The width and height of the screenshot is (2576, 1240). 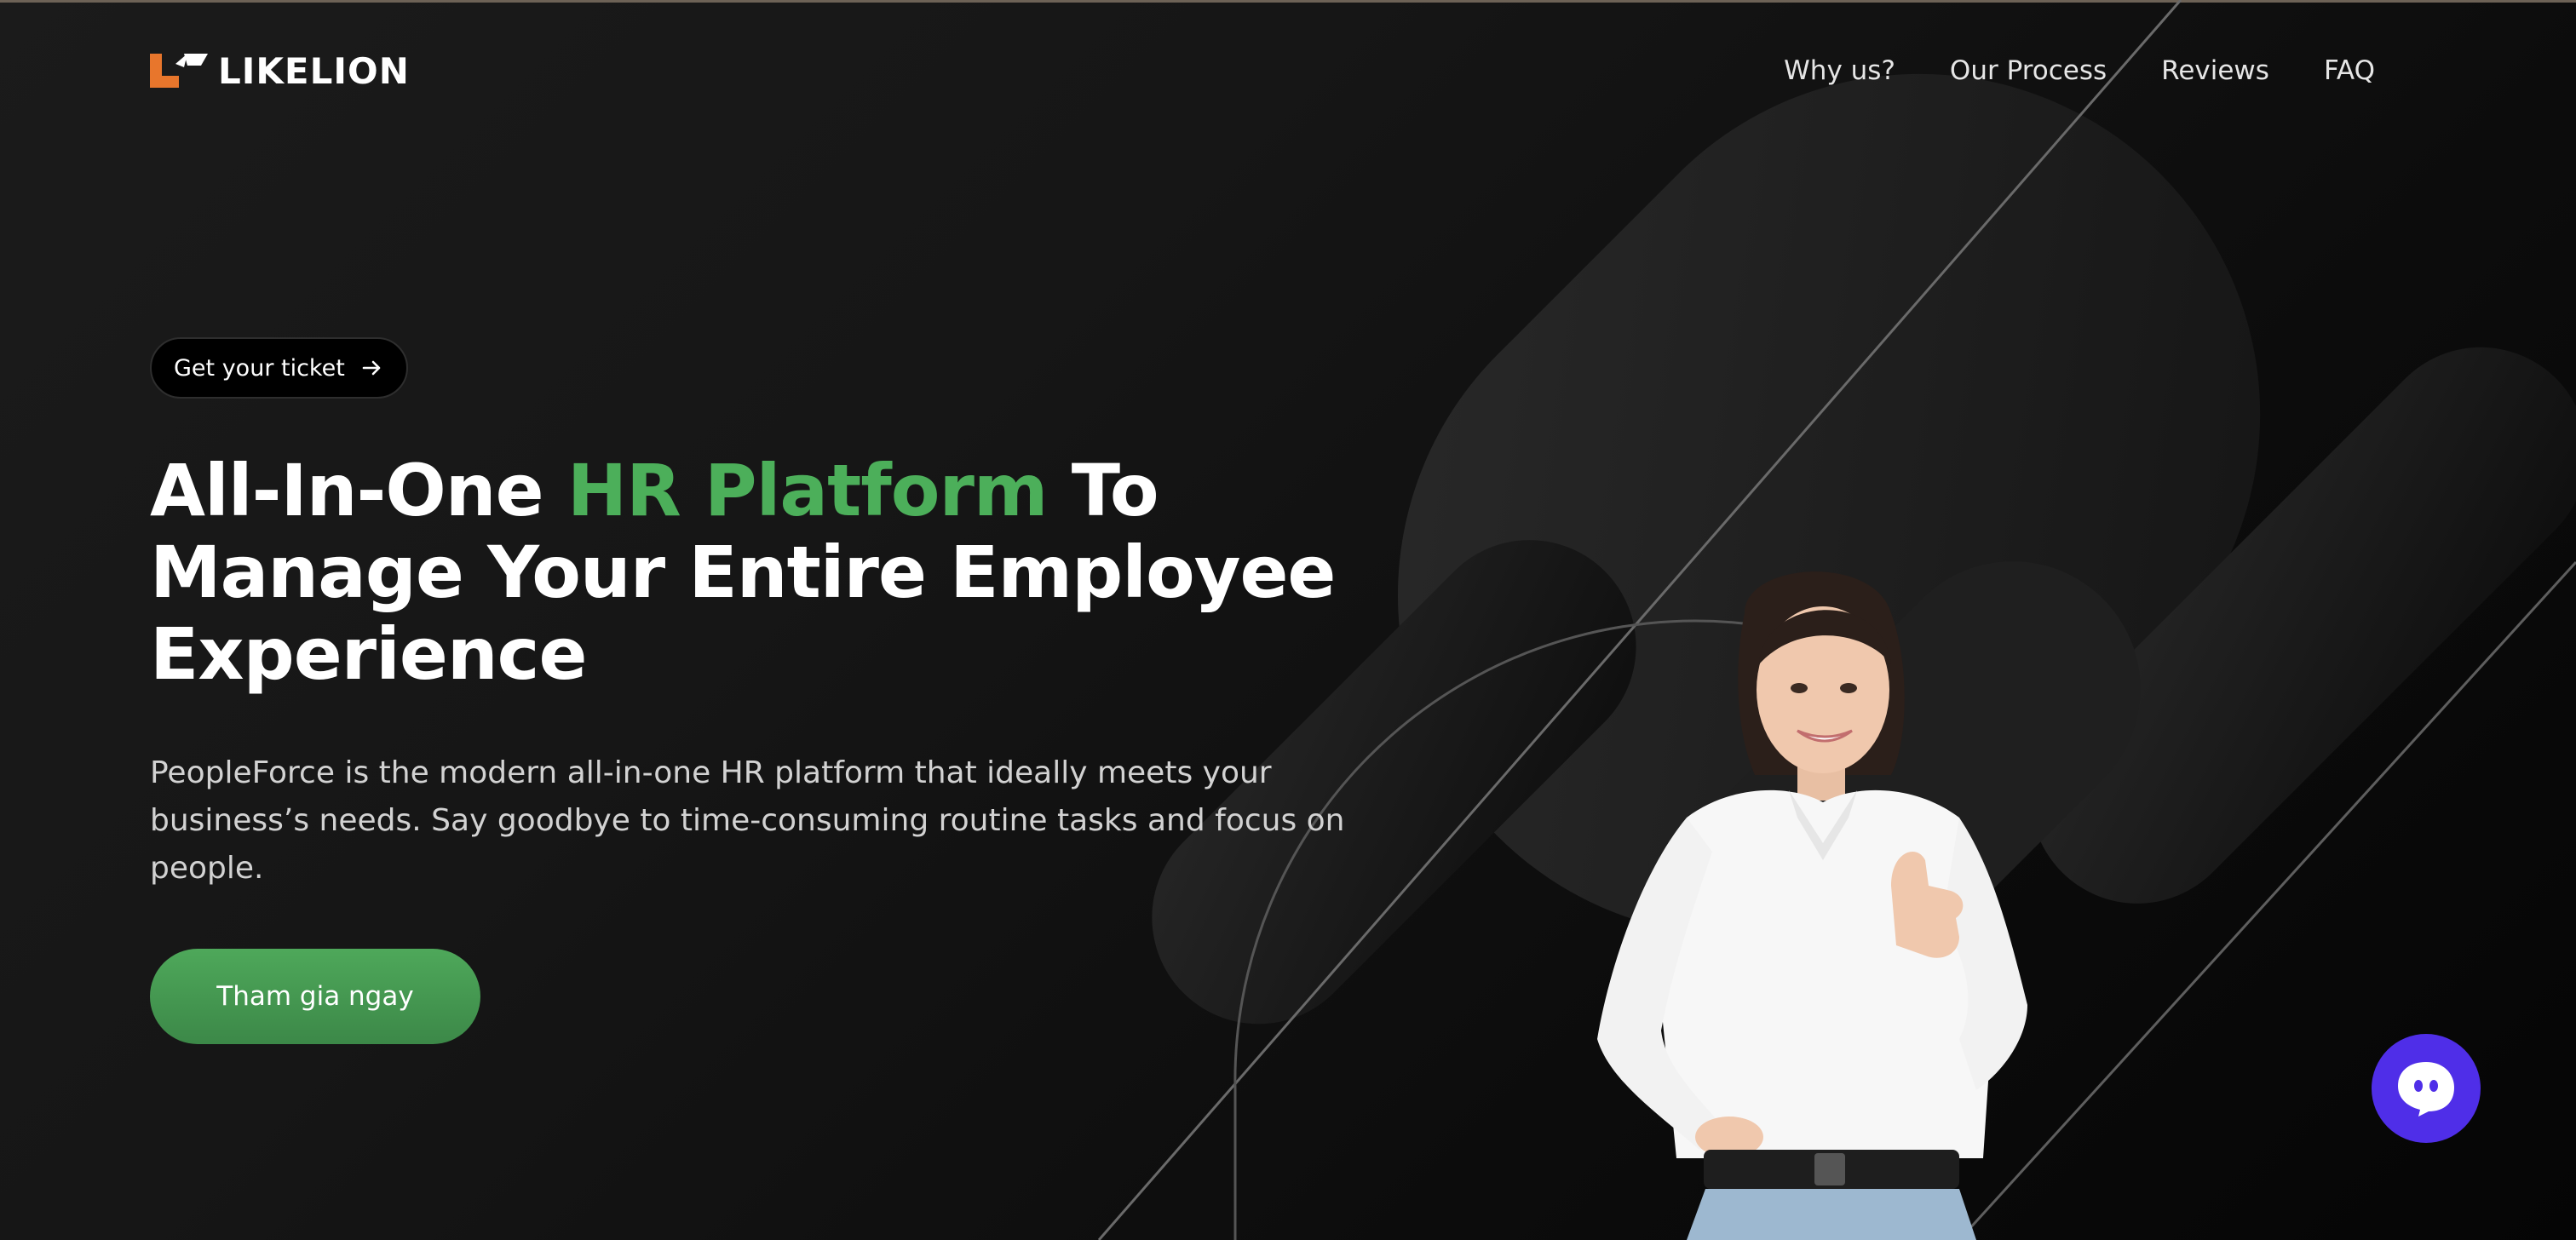 I want to click on likelion-logo-icon, so click(x=179, y=71).